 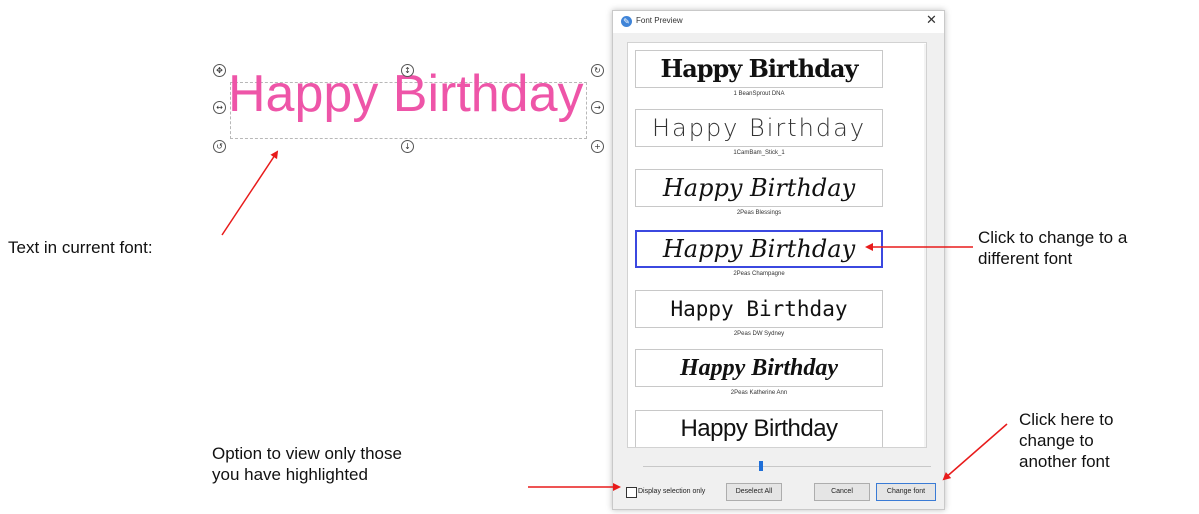 I want to click on arrow-to-canvas-text, so click(x=250, y=193).